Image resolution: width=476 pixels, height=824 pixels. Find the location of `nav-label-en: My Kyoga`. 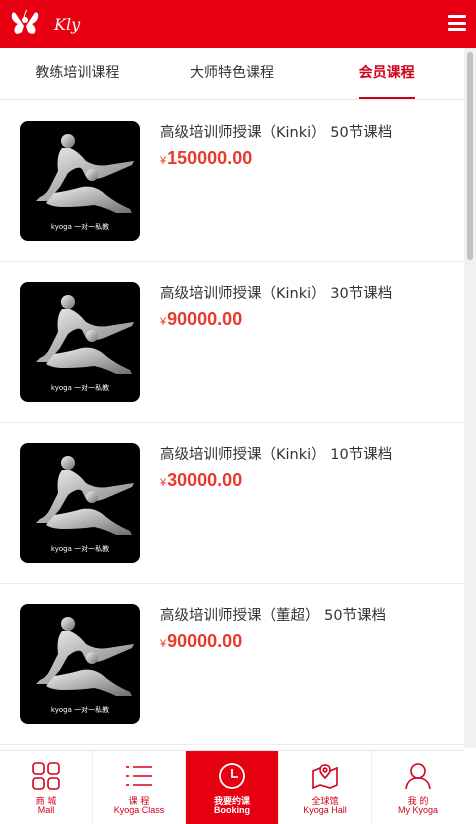

nav-label-en: My Kyoga is located at coordinates (418, 810).